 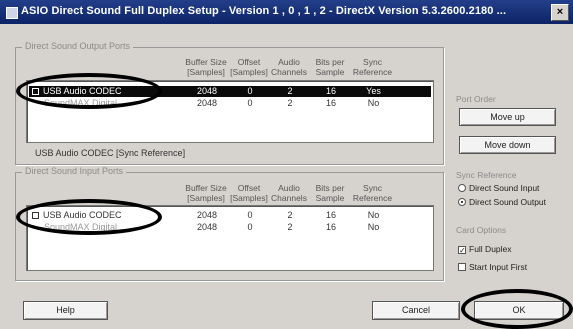 I want to click on sync-reference-status: USB Audio CODEC [Sync Reference], so click(x=110, y=153).